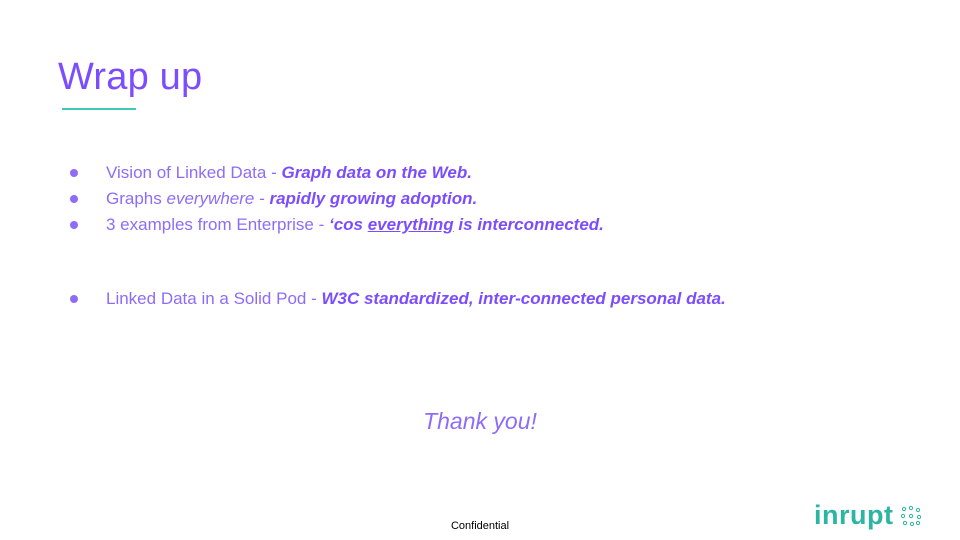 The width and height of the screenshot is (960, 540). What do you see at coordinates (99, 109) in the screenshot?
I see `title-underline` at bounding box center [99, 109].